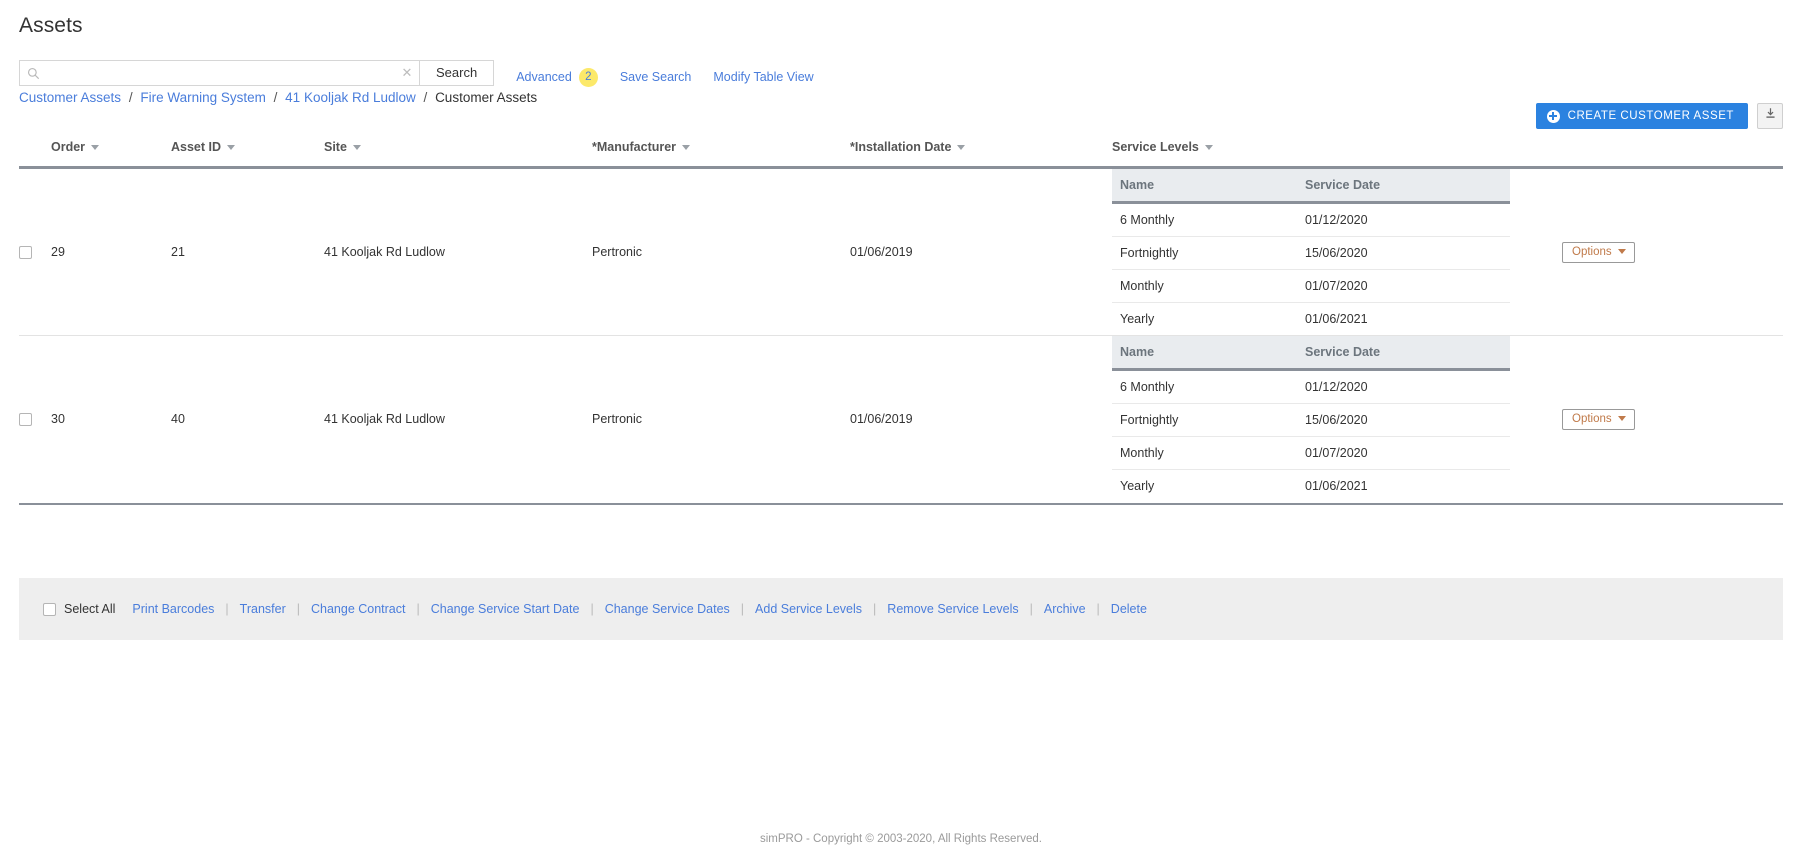 The image size is (1802, 854). Describe the element at coordinates (247, 420) in the screenshot. I see `cell-asset-id: 40` at that location.